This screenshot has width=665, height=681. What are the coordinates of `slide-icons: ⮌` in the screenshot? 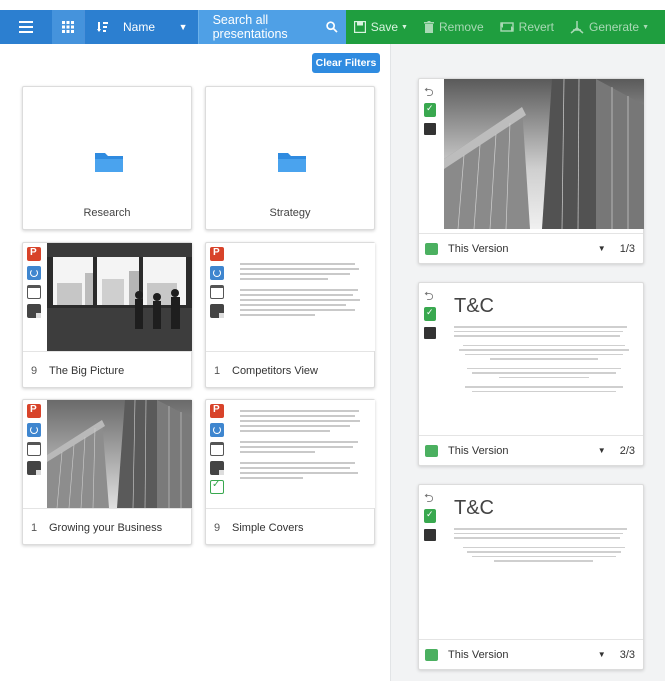 It's located at (431, 110).